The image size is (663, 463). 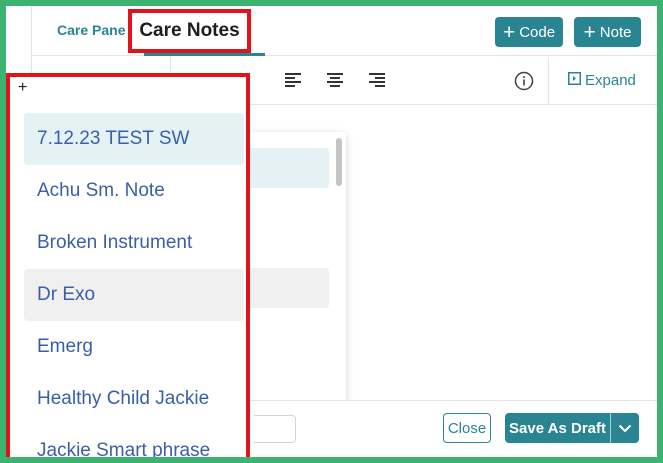 What do you see at coordinates (293, 82) in the screenshot?
I see `align-left-icon` at bounding box center [293, 82].